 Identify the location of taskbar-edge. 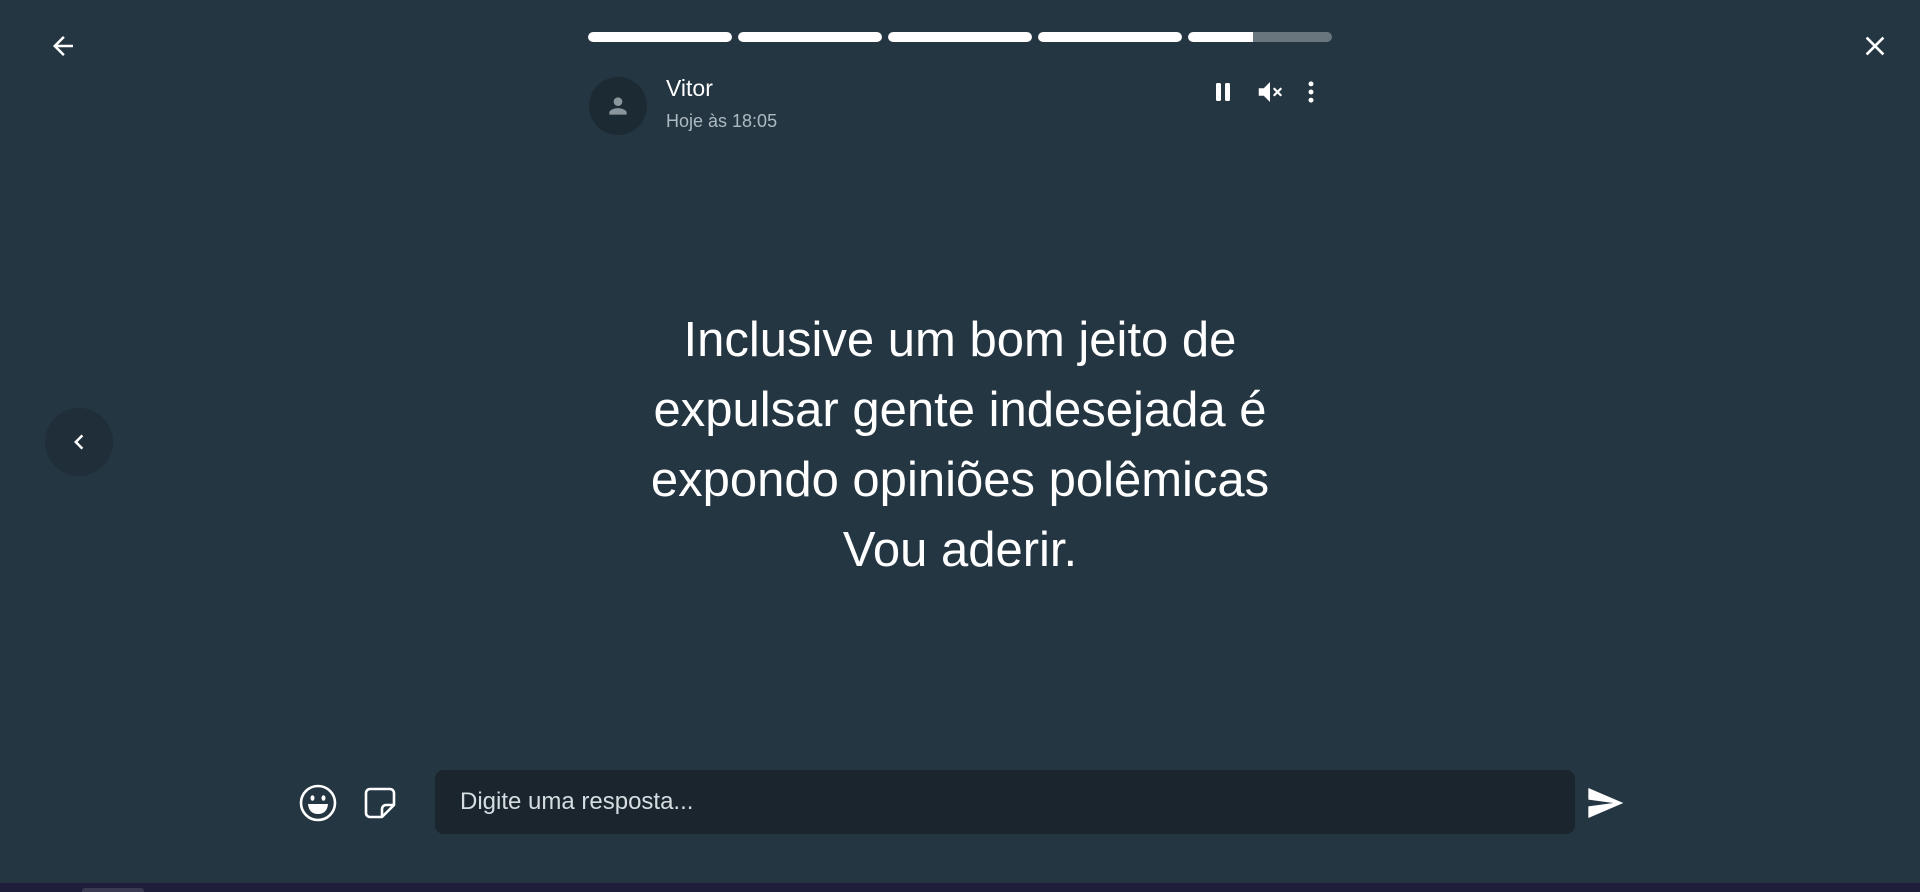
(960, 887).